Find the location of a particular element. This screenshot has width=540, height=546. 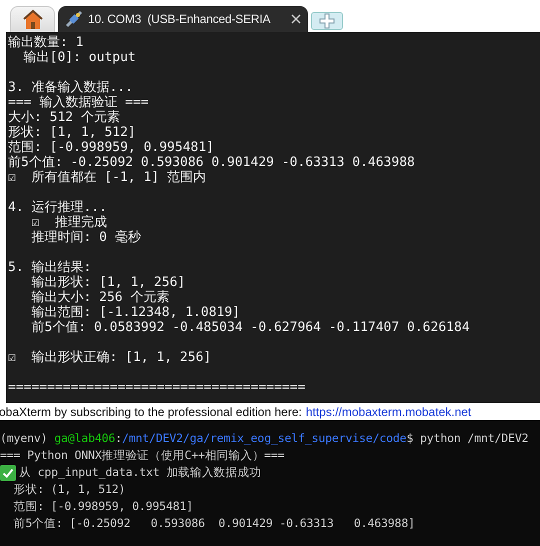

terminal-line: 从 cpp_input_data.txt 加载输入数据成功 is located at coordinates (140, 472).